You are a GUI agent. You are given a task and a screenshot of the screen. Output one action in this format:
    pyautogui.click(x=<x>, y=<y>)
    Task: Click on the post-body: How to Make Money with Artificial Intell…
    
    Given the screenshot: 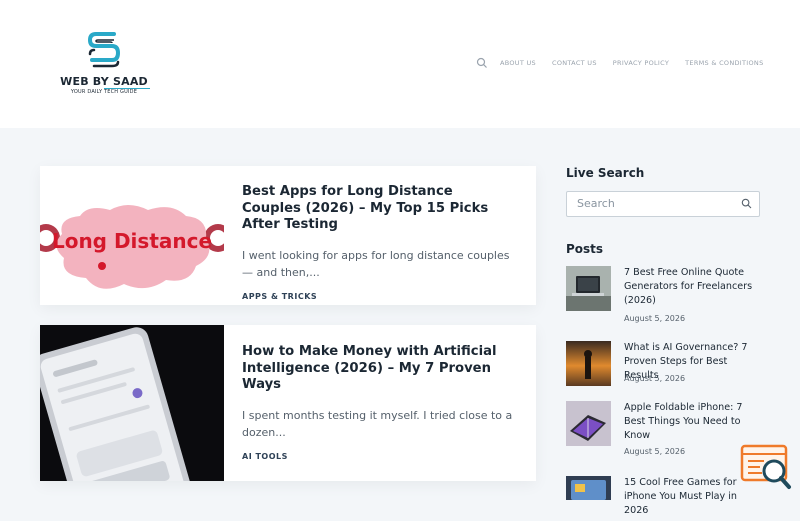 What is the action you would take?
    pyautogui.click(x=379, y=402)
    